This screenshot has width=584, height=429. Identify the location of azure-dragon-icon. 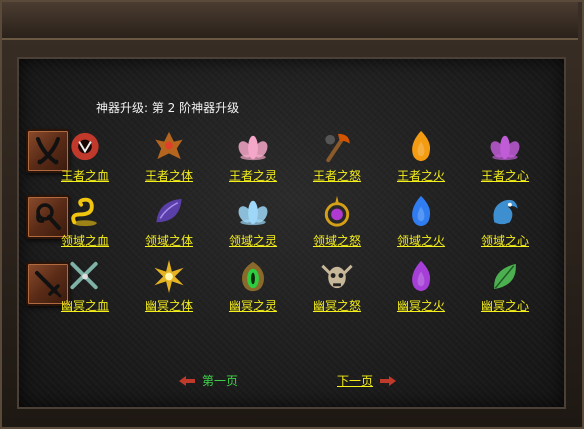
(505, 212).